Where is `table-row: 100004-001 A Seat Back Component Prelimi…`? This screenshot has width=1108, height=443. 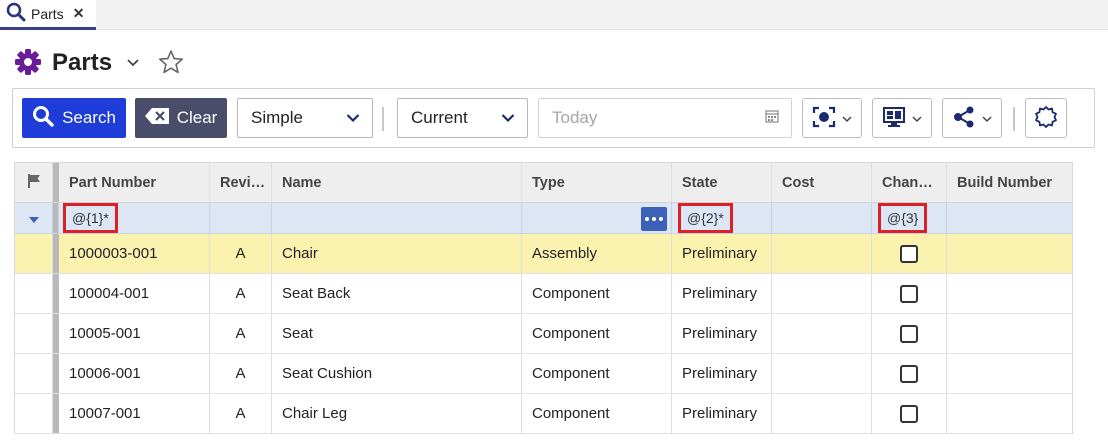
table-row: 100004-001 A Seat Back Component Prelimi… is located at coordinates (543, 294).